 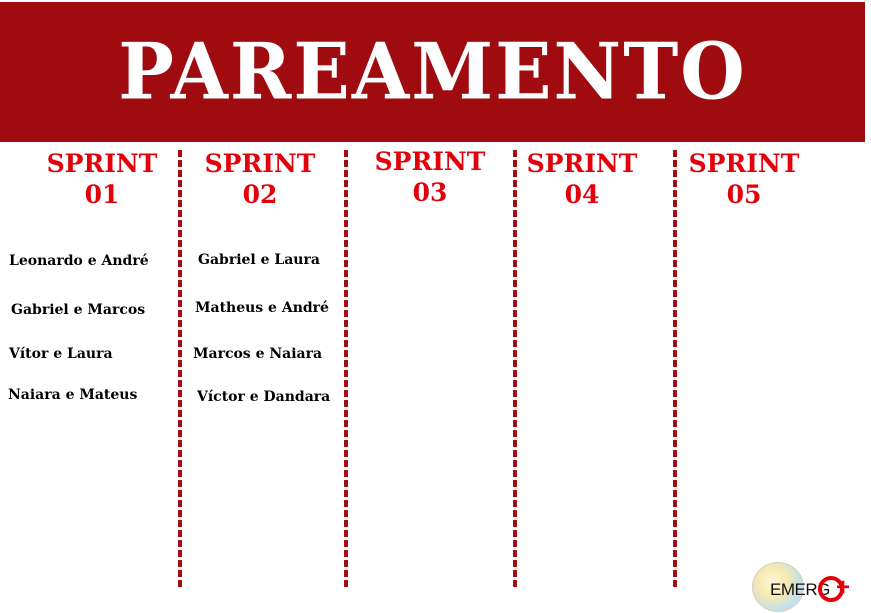 I want to click on sprint-01-heading: SPRINT 01, so click(x=102, y=179).